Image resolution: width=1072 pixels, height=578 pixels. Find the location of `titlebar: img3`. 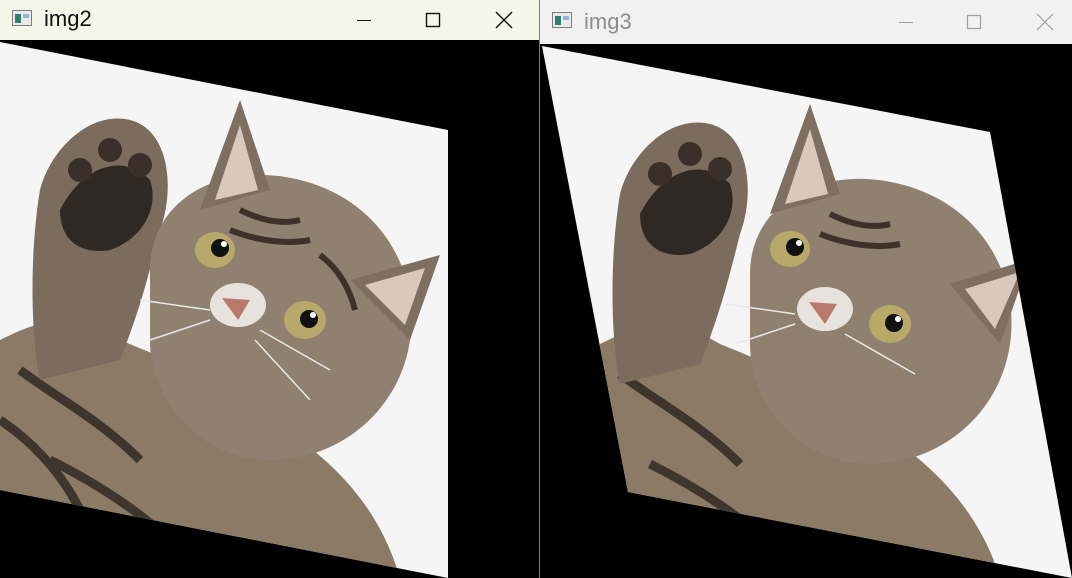

titlebar: img3 is located at coordinates (806, 22).